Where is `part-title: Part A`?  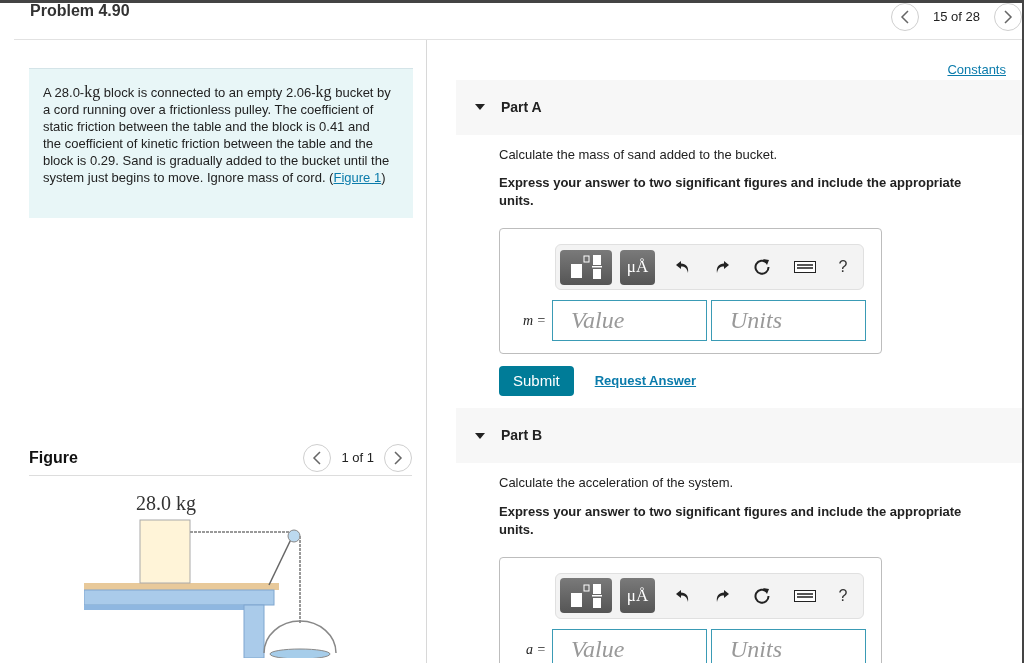 part-title: Part A is located at coordinates (521, 107).